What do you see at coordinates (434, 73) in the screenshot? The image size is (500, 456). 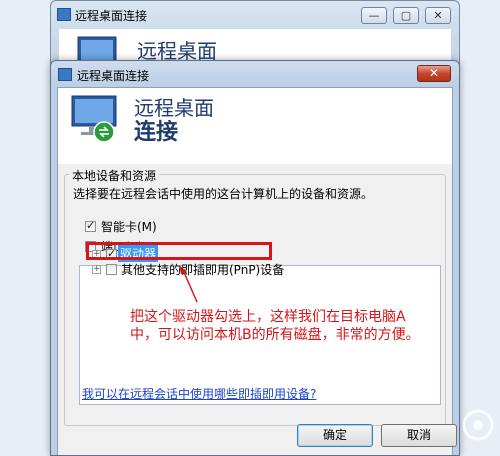 I see `close-button: ✕` at bounding box center [434, 73].